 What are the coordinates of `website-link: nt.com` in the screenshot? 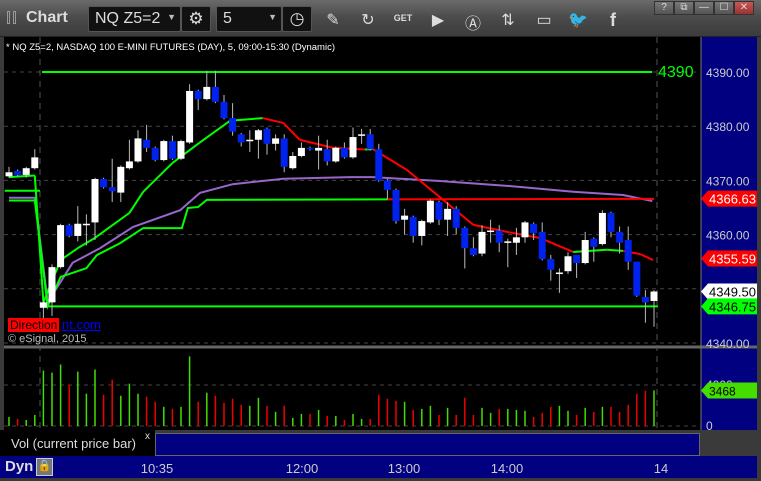 It's located at (81, 324).